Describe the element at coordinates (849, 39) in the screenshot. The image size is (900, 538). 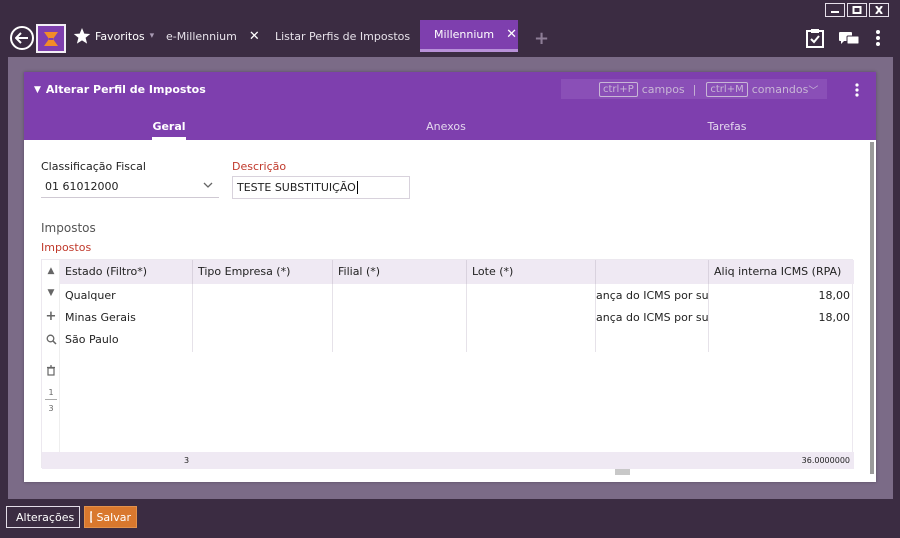
I see `chat-icon` at that location.